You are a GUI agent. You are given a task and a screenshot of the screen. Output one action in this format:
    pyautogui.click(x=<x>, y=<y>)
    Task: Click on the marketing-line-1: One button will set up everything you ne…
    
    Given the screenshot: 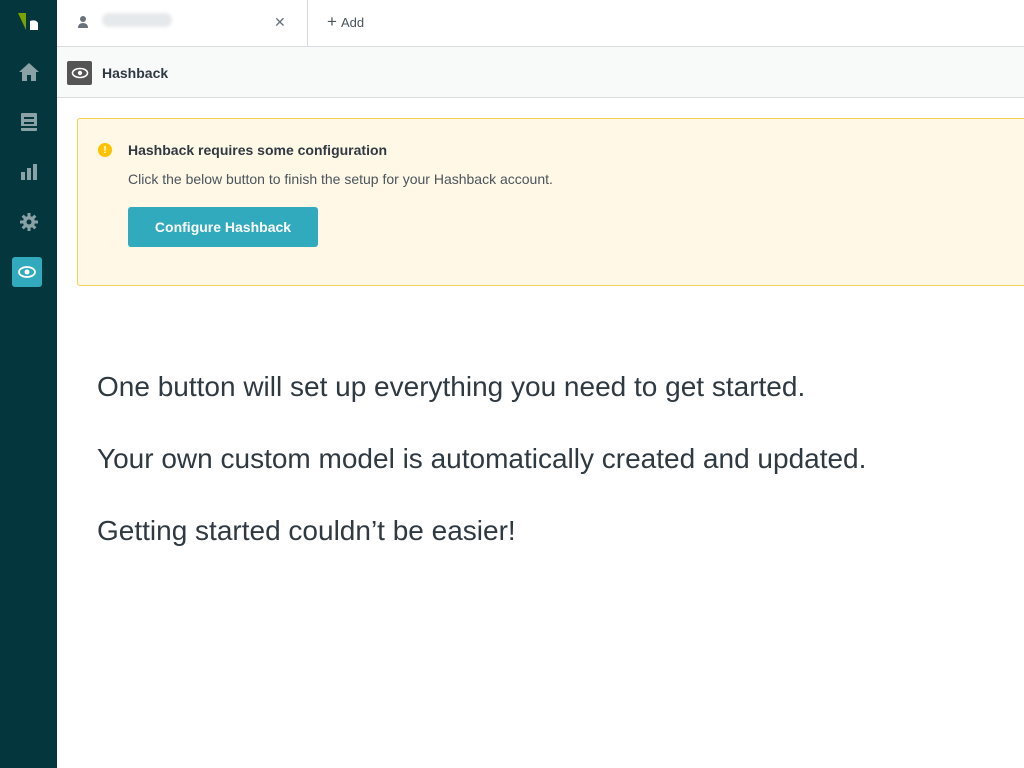 What is the action you would take?
    pyautogui.click(x=451, y=386)
    